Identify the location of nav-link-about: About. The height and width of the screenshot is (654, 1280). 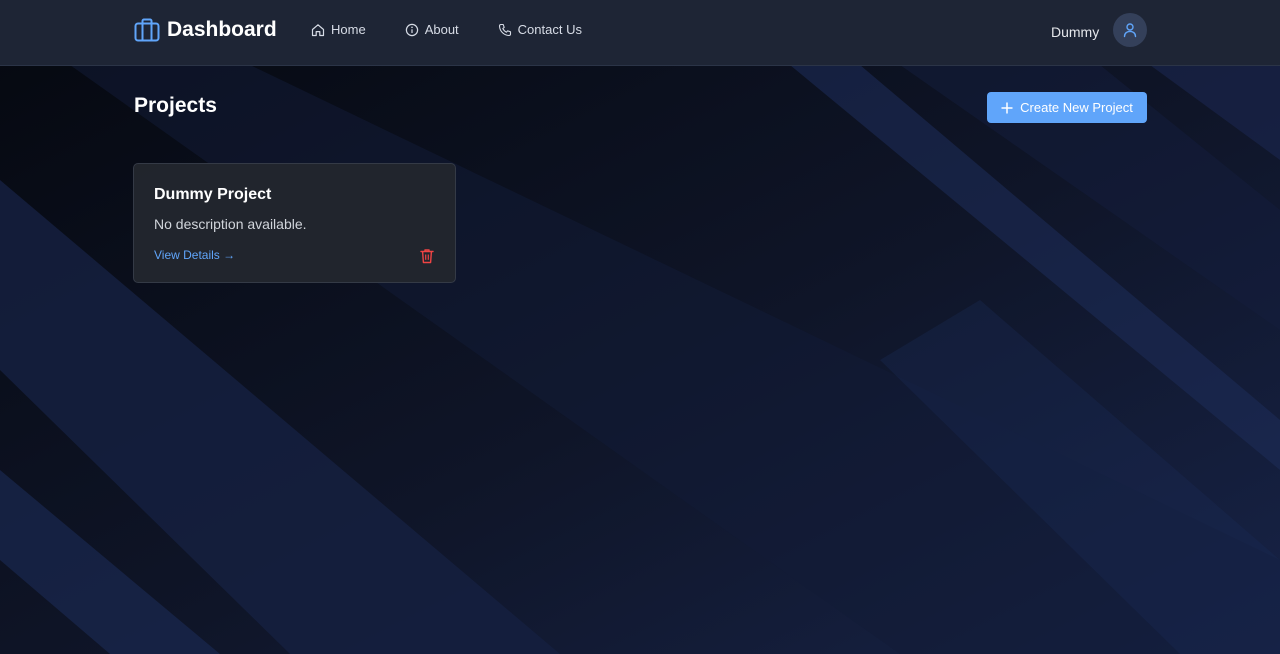
(432, 29).